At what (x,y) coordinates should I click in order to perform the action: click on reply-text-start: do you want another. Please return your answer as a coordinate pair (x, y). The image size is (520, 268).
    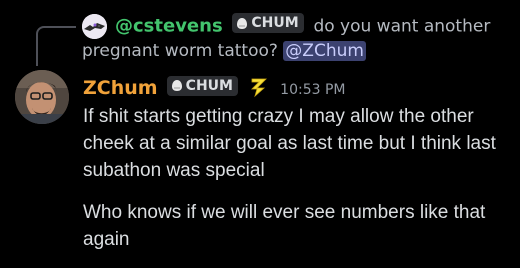
    Looking at the image, I should click on (402, 26).